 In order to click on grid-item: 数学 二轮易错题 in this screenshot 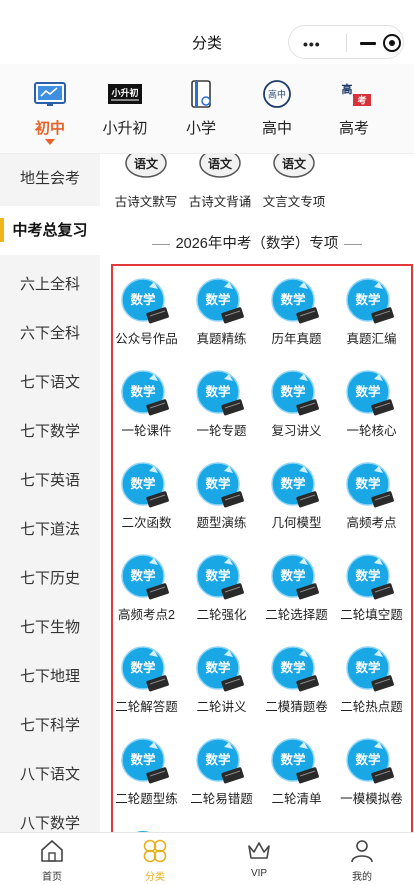, I will do `click(221, 783)`.